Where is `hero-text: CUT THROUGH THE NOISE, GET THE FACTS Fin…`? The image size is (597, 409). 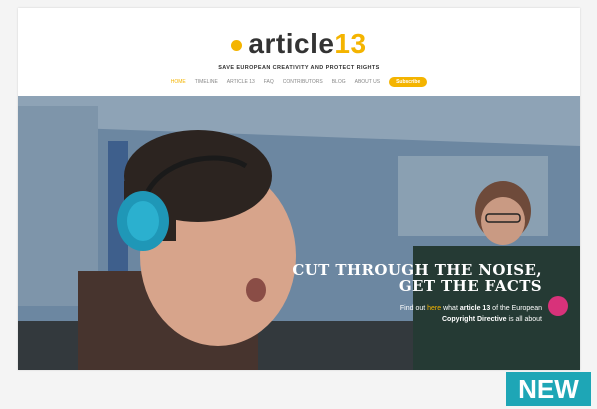
hero-text: CUT THROUGH THE NOISE, GET THE FACTS Fin… is located at coordinates (417, 293).